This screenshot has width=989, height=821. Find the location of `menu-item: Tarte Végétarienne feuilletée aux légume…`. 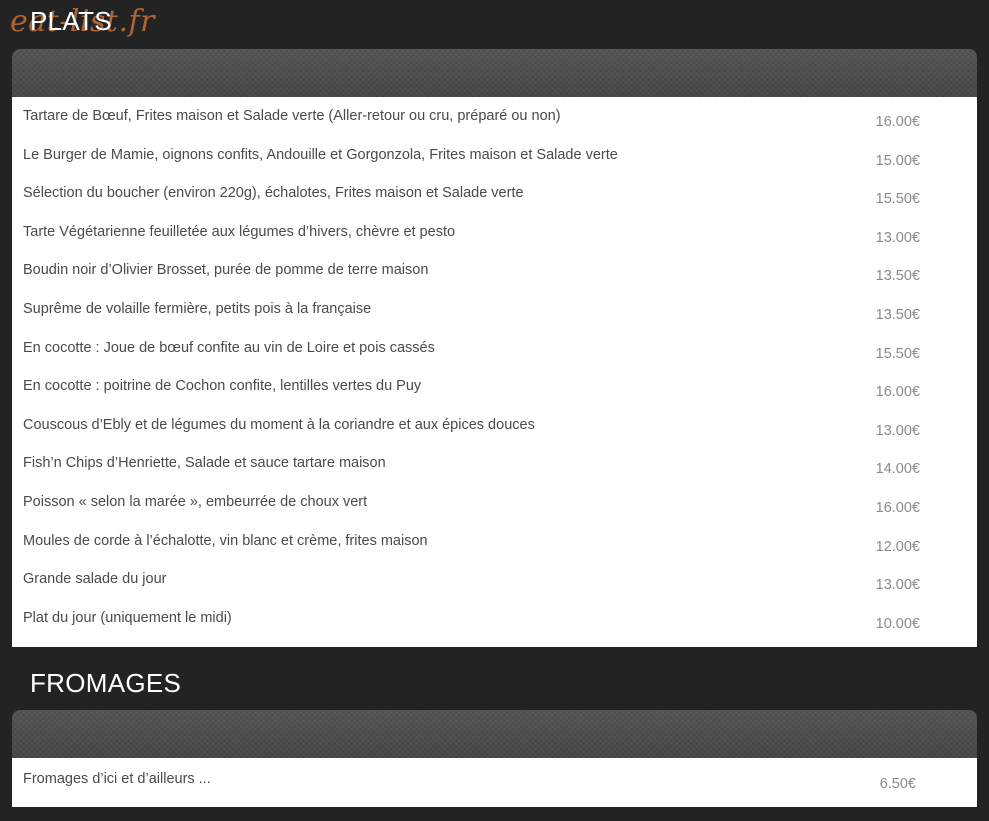

menu-item: Tarte Végétarienne feuilletée aux légume… is located at coordinates (494, 232).